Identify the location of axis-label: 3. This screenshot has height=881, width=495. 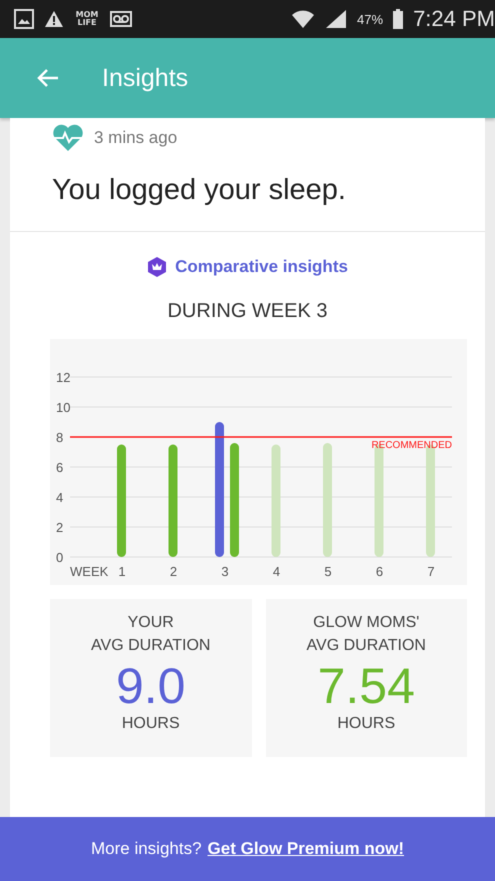
(225, 571).